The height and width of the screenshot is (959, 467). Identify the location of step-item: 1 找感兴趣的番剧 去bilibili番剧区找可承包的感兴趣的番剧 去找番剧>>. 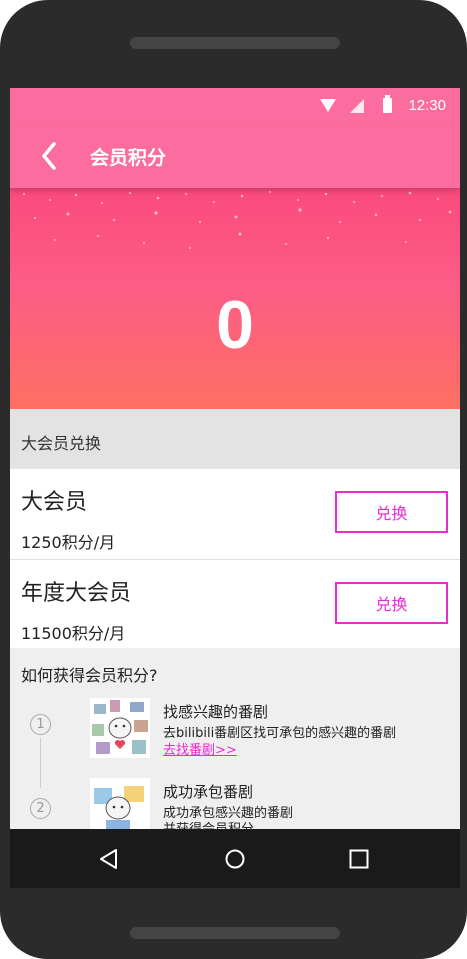
(235, 731).